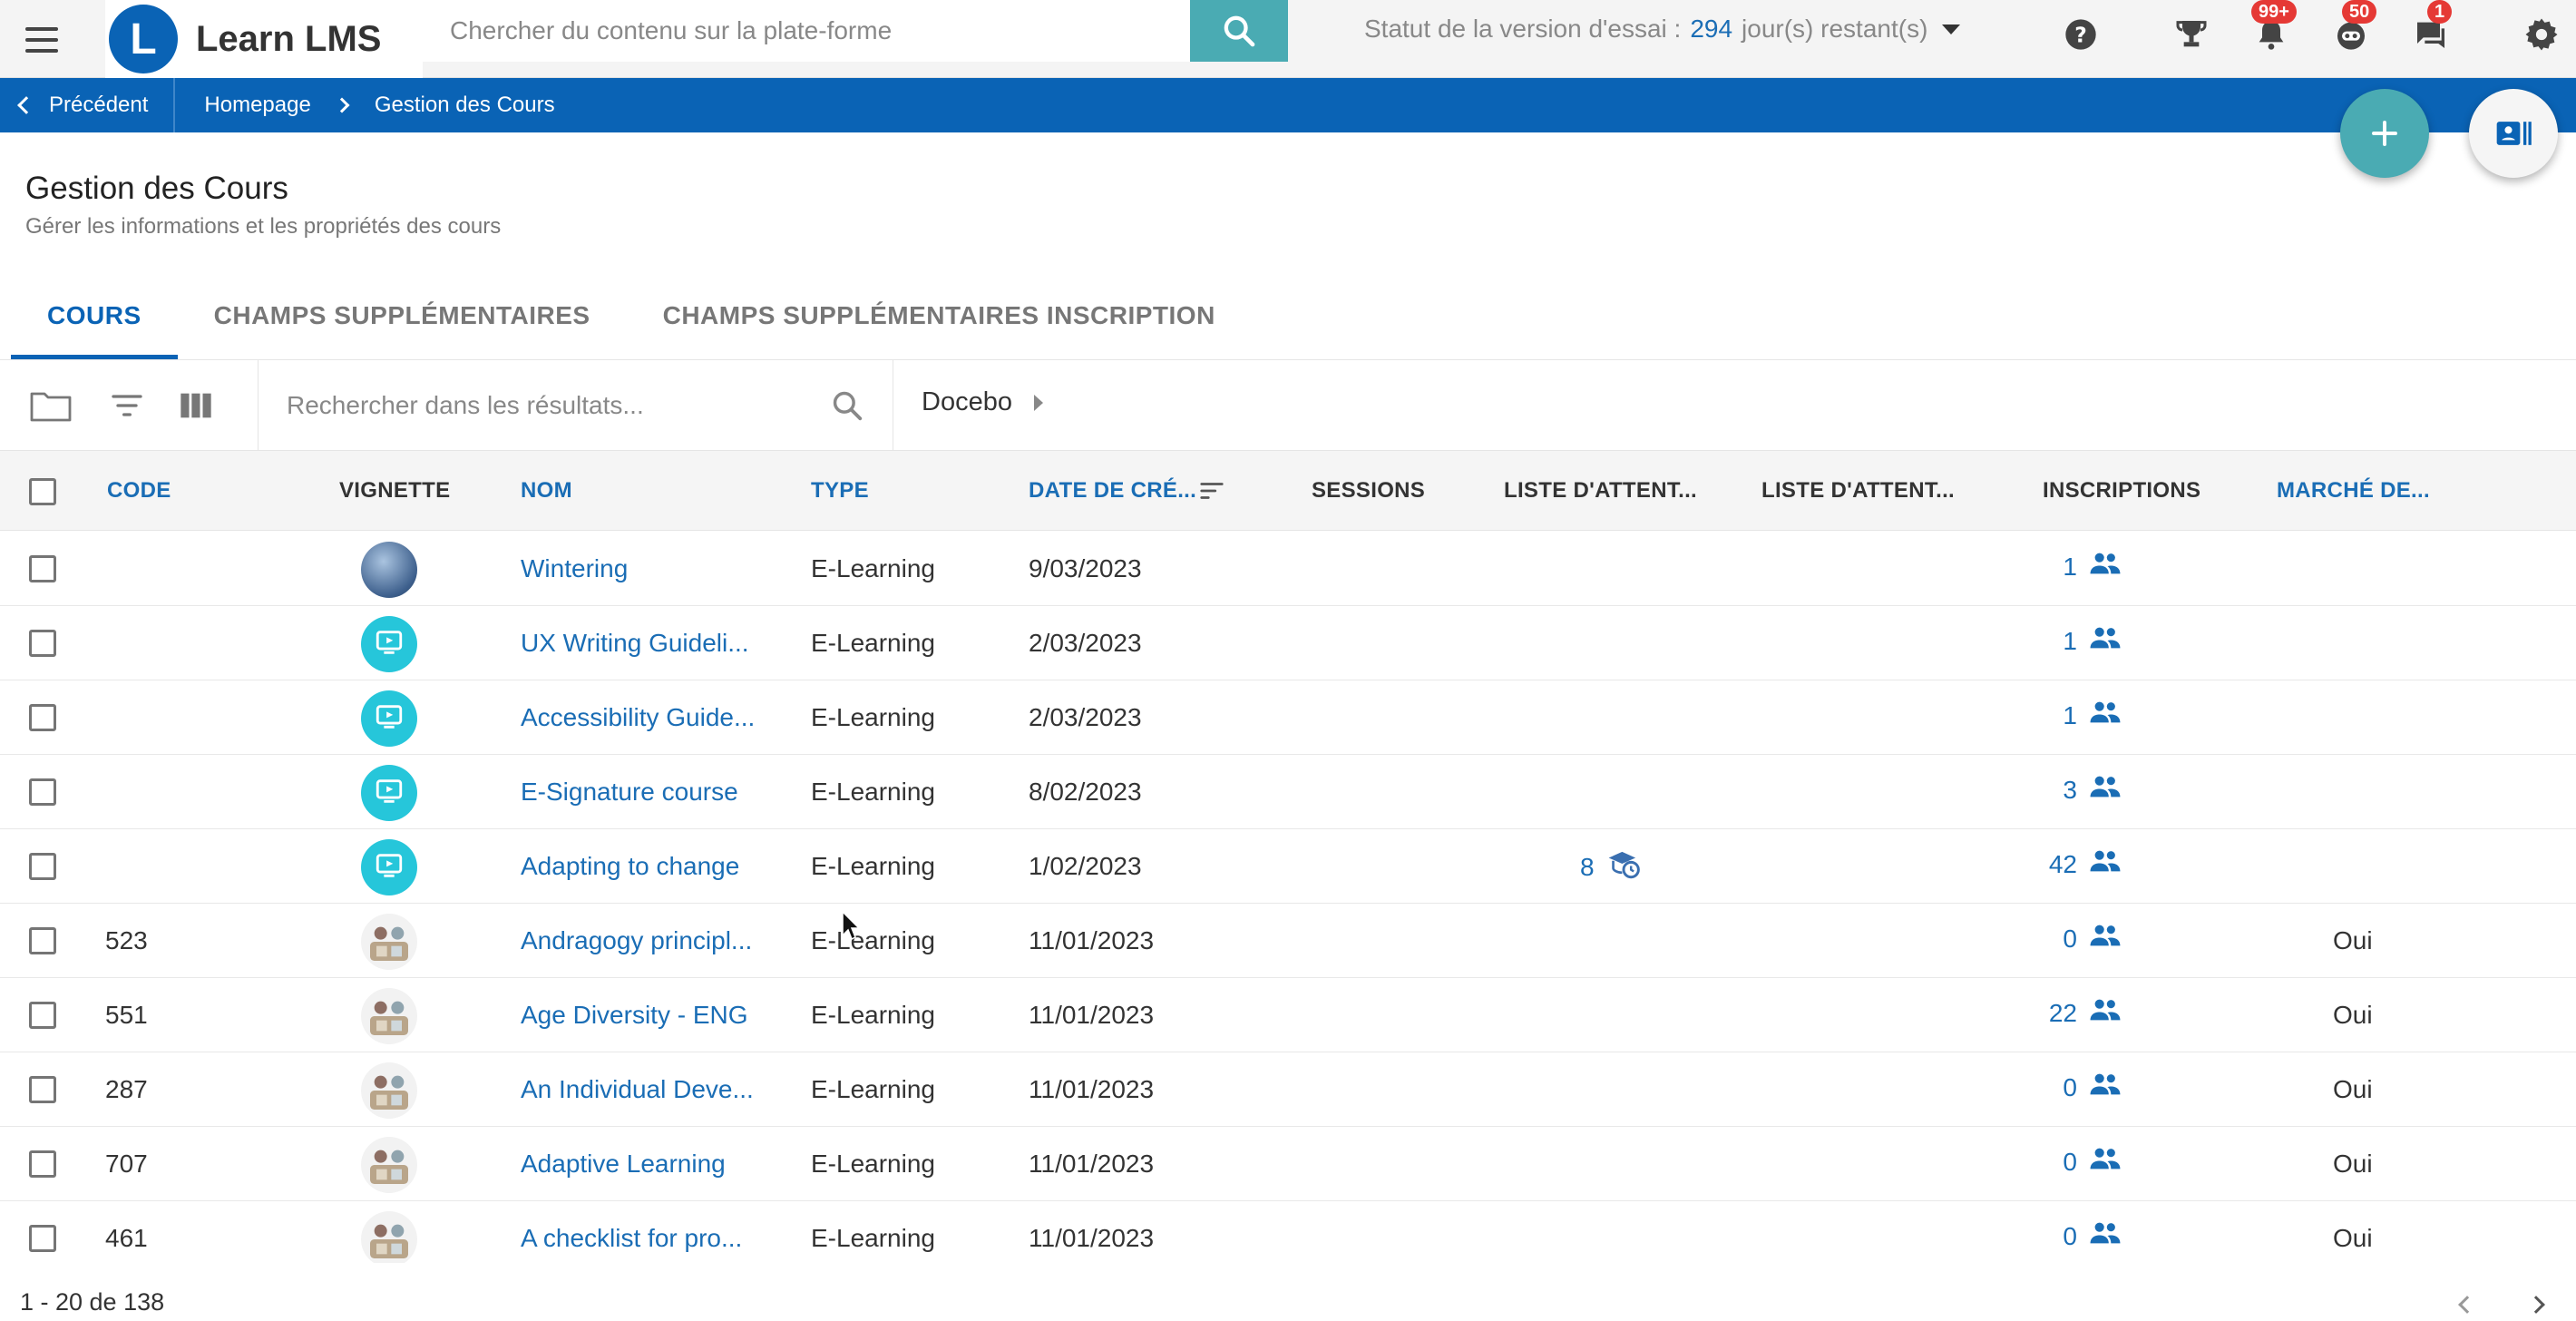 The width and height of the screenshot is (2576, 1321). Describe the element at coordinates (1288, 792) in the screenshot. I see `table-row: E-Signature course E-Learning 8/02/2023 3` at that location.